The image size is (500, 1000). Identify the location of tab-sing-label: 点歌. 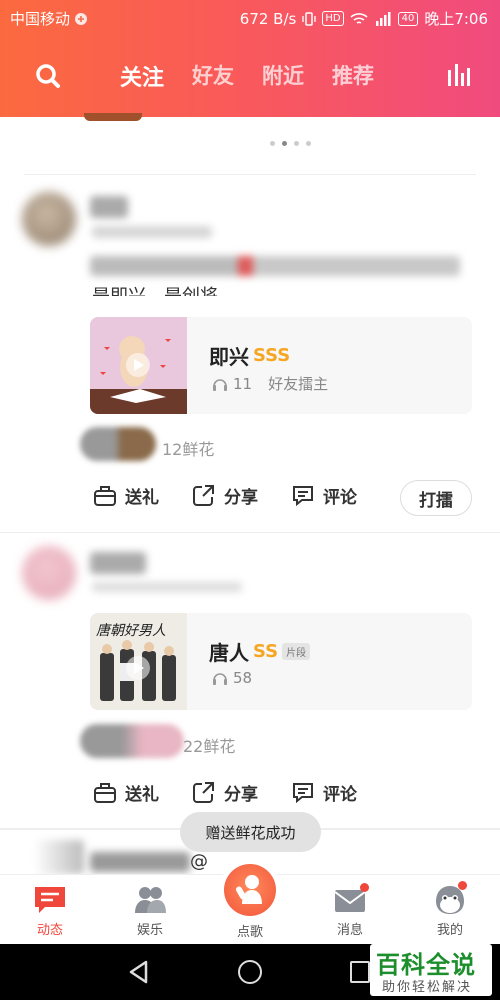
(249, 932).